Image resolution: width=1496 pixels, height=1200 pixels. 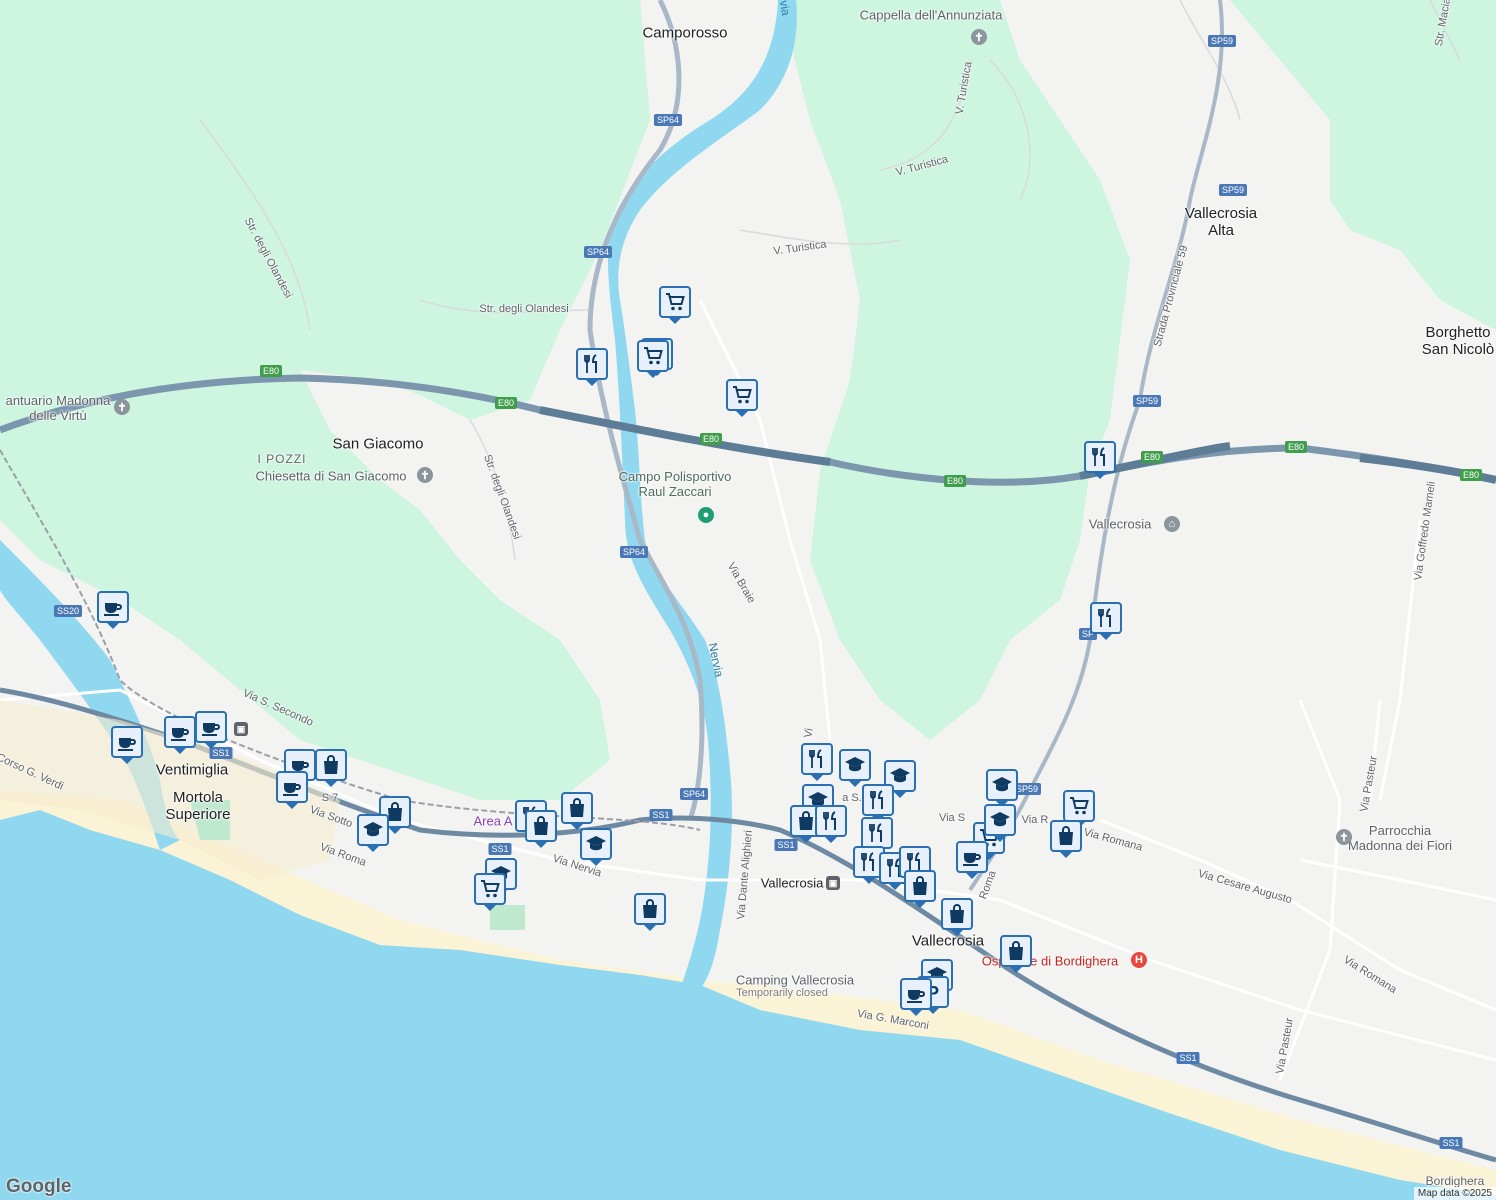 What do you see at coordinates (493, 821) in the screenshot?
I see `label-area: Area A` at bounding box center [493, 821].